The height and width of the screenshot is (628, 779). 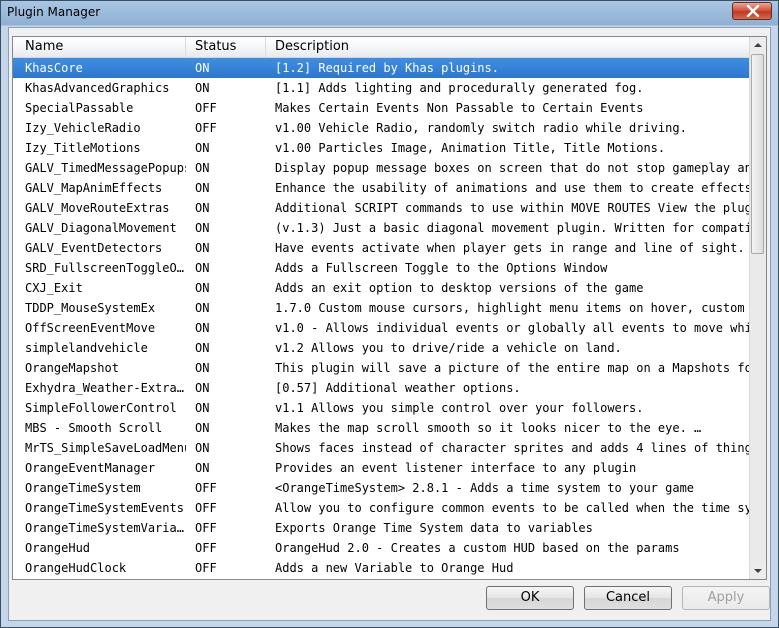 What do you see at coordinates (86, 348) in the screenshot?
I see `plugin-name-cell: simplelandvehicle` at bounding box center [86, 348].